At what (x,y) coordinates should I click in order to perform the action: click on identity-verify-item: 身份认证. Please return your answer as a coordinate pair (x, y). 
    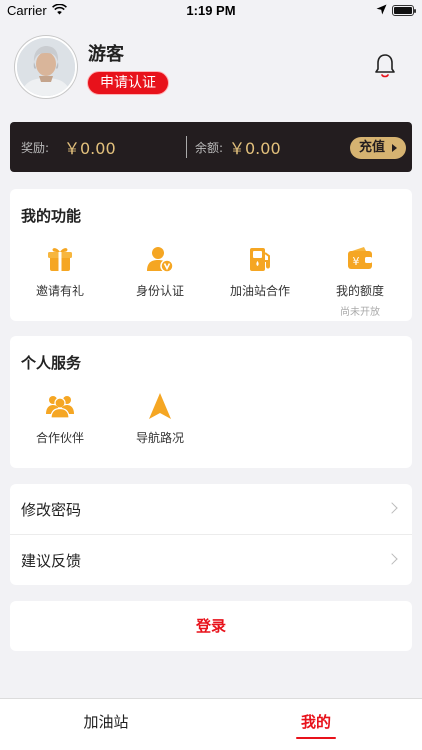
    Looking at the image, I should click on (160, 272).